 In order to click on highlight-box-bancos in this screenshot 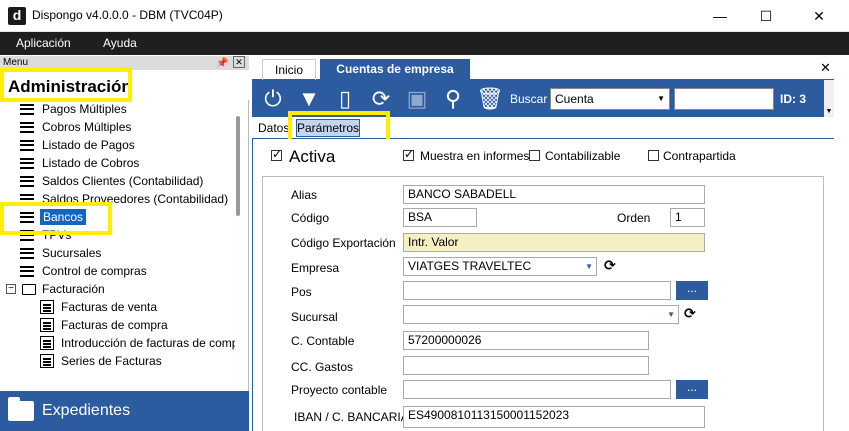, I will do `click(56, 218)`.